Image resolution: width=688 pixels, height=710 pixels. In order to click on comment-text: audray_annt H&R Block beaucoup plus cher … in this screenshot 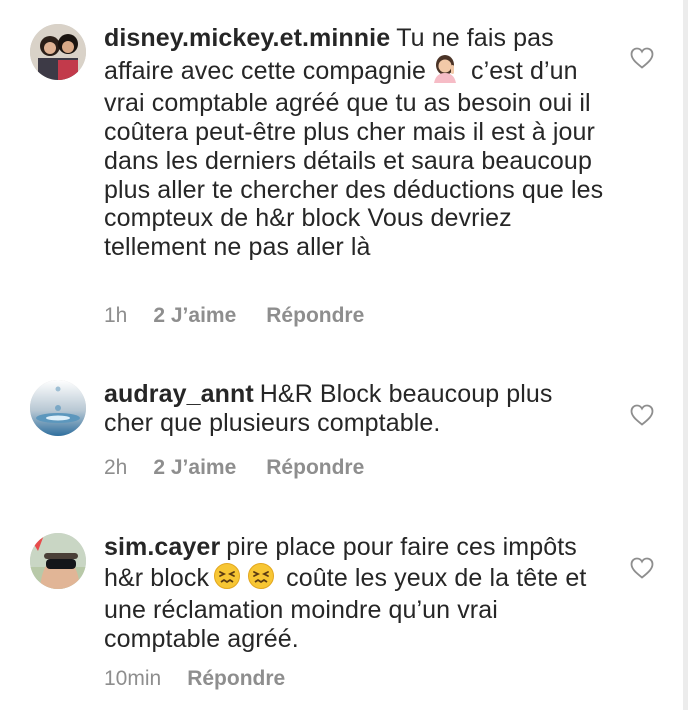, I will do `click(354, 408)`.